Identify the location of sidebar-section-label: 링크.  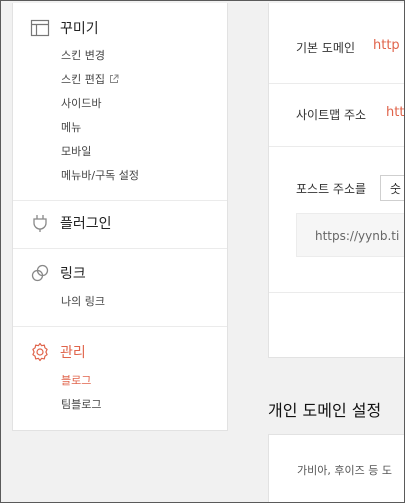
(73, 274).